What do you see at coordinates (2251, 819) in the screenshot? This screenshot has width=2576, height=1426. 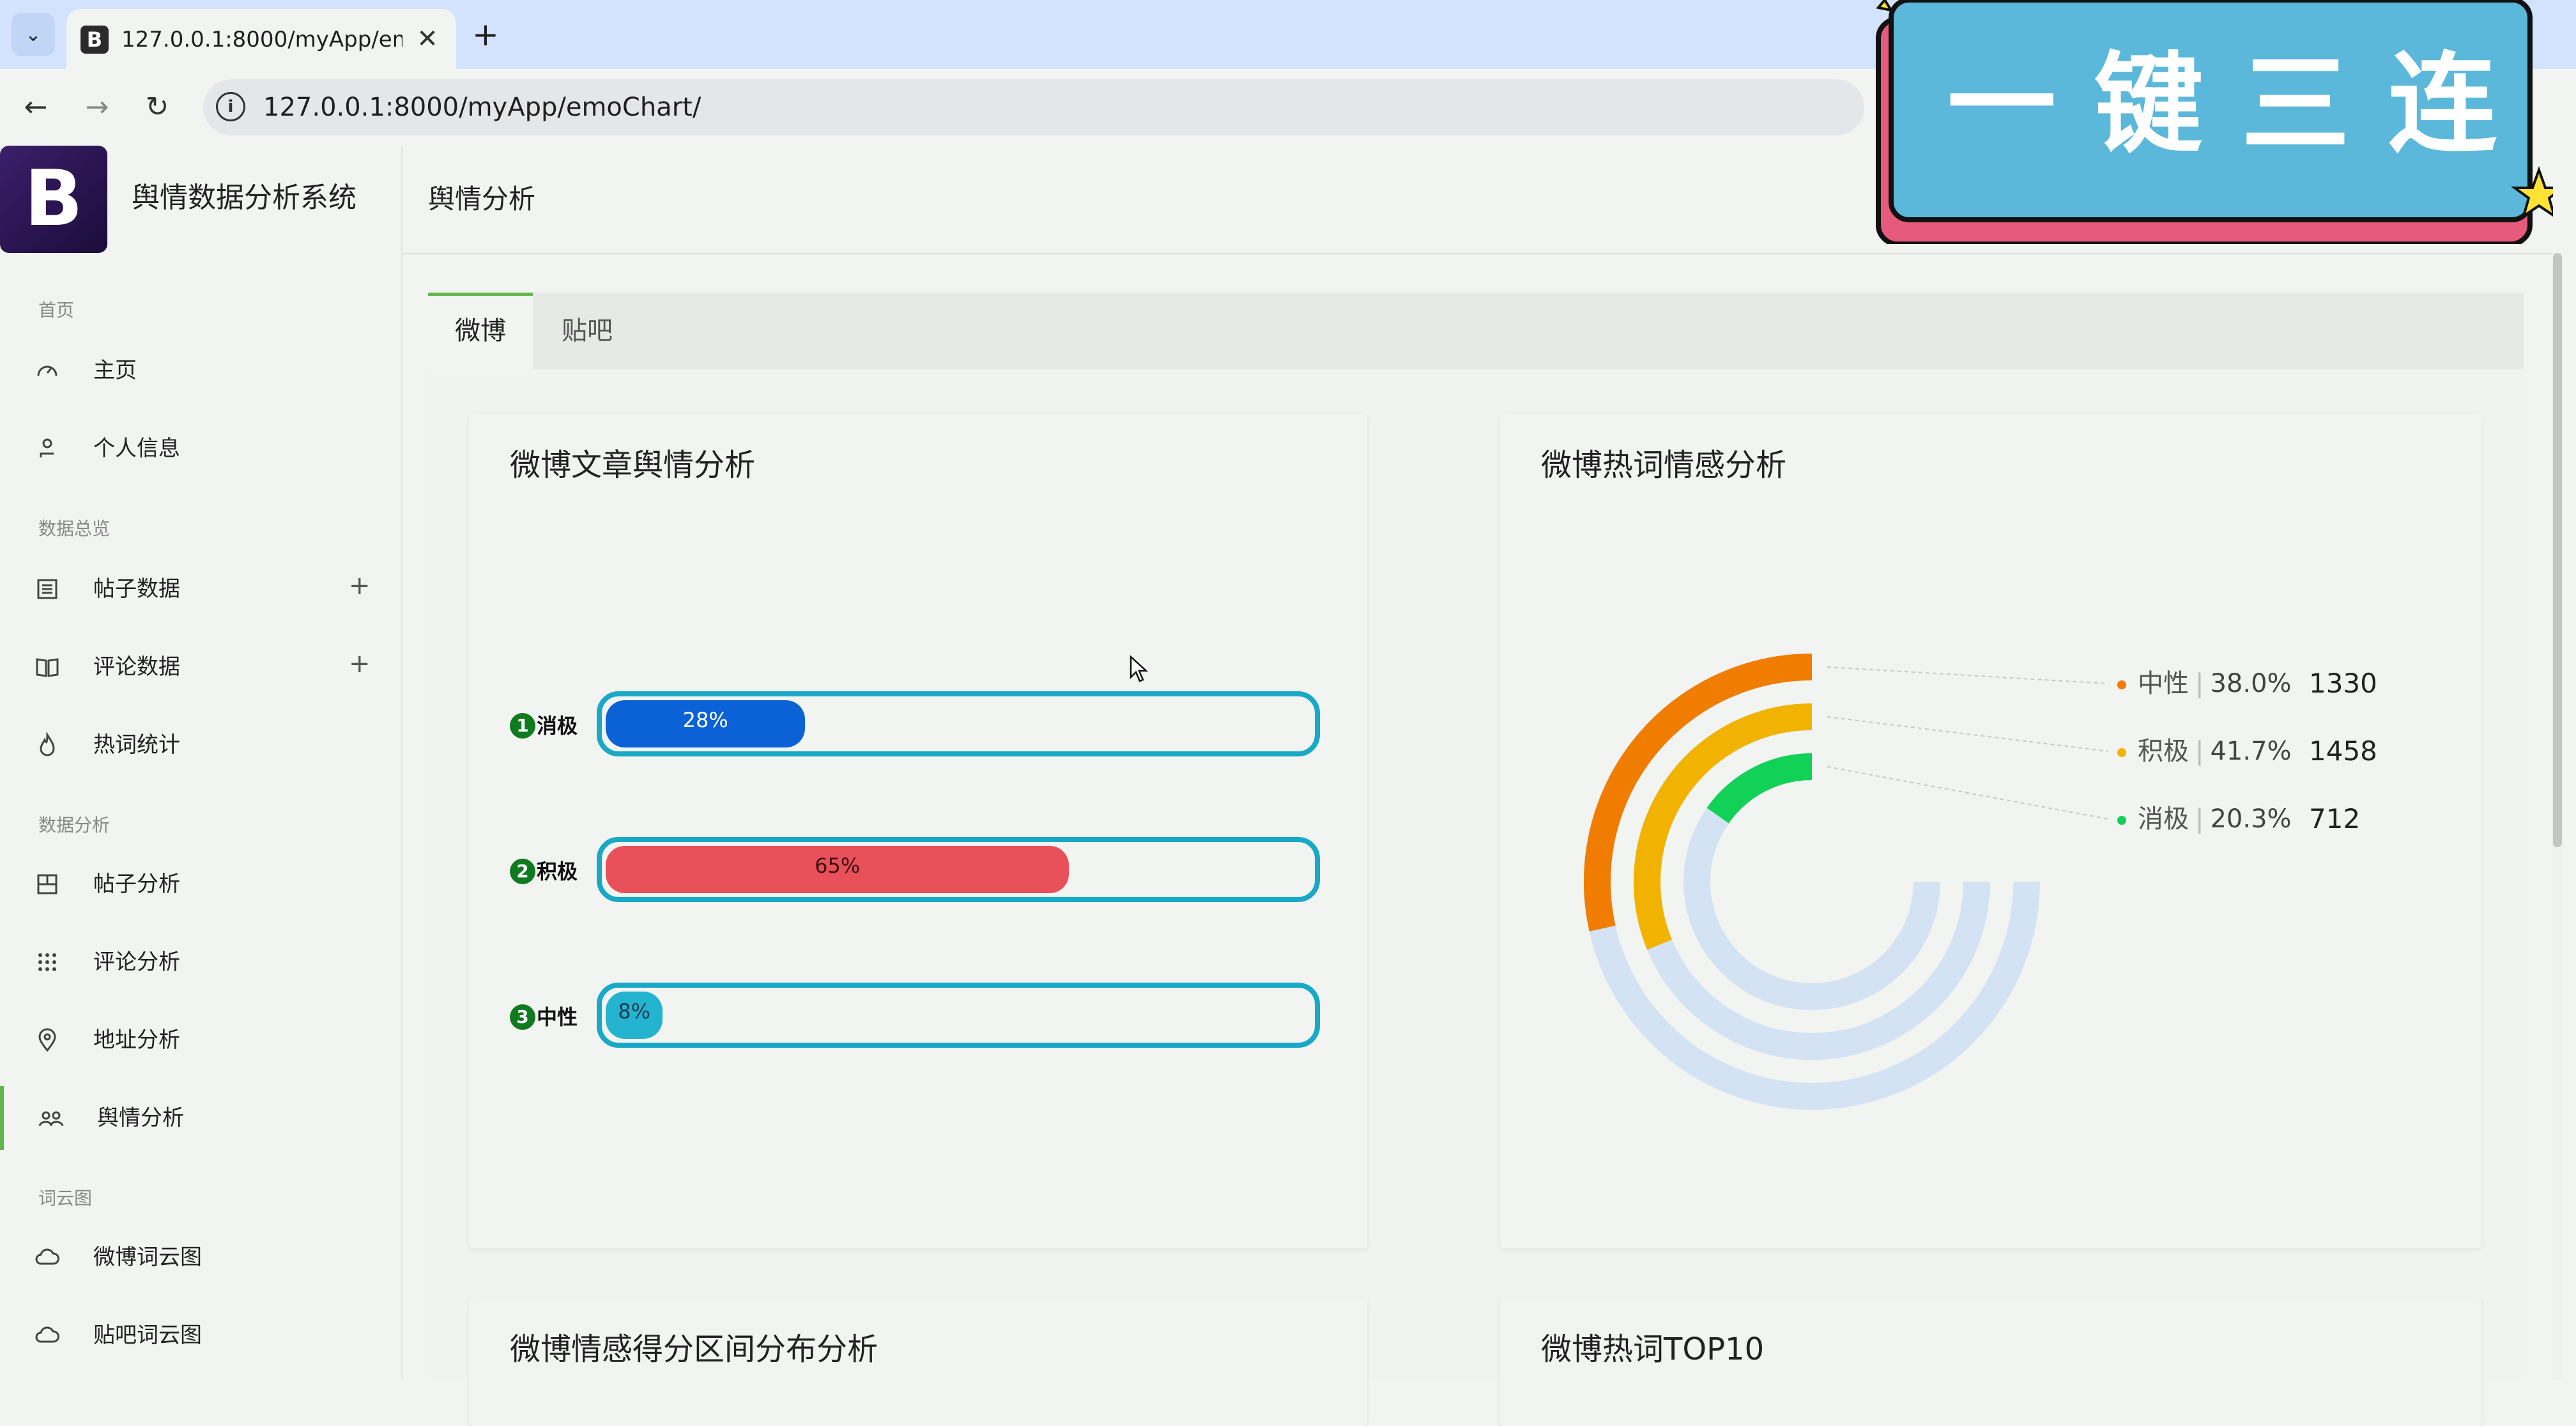 I see `legend-percent: 20.3%` at bounding box center [2251, 819].